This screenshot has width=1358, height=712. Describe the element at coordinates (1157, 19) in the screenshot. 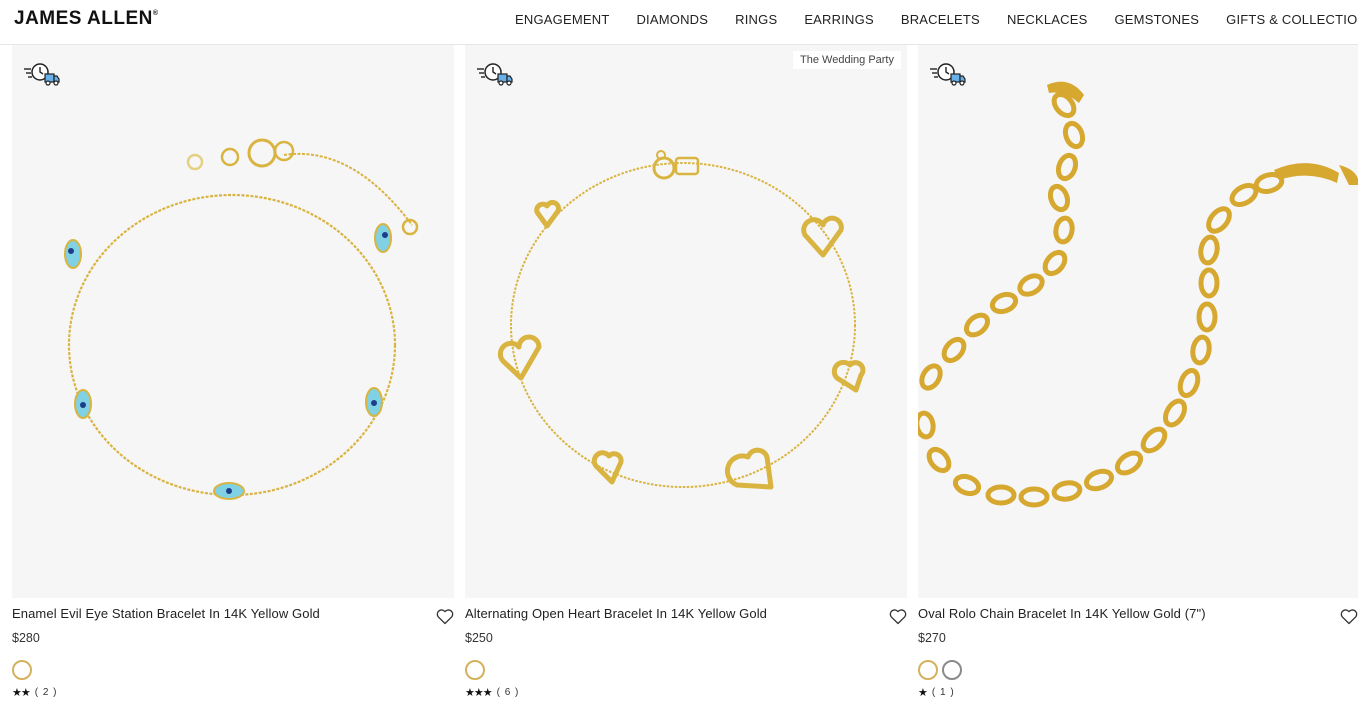

I see `nav-gemstones: GEMSTONES` at that location.